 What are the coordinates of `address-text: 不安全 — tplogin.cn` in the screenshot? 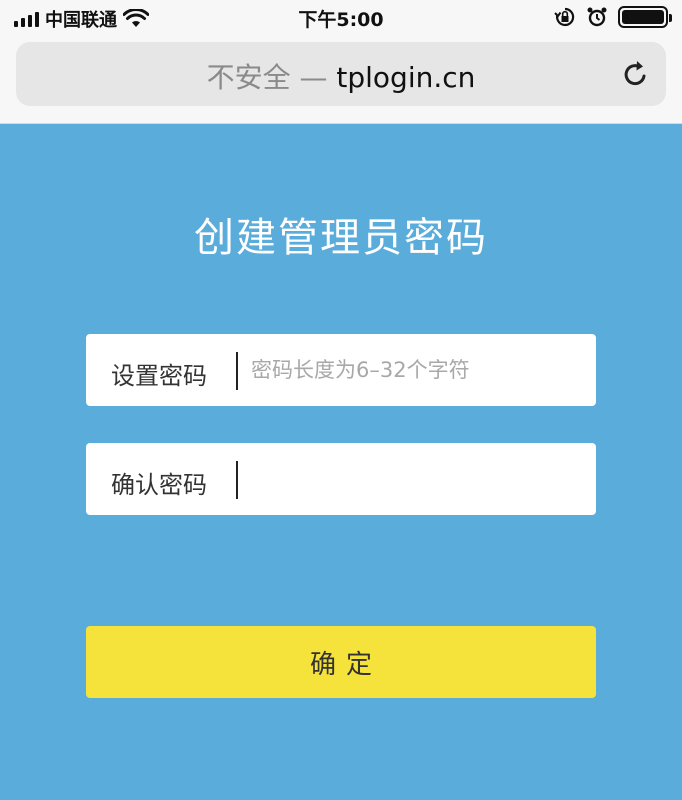 It's located at (341, 76).